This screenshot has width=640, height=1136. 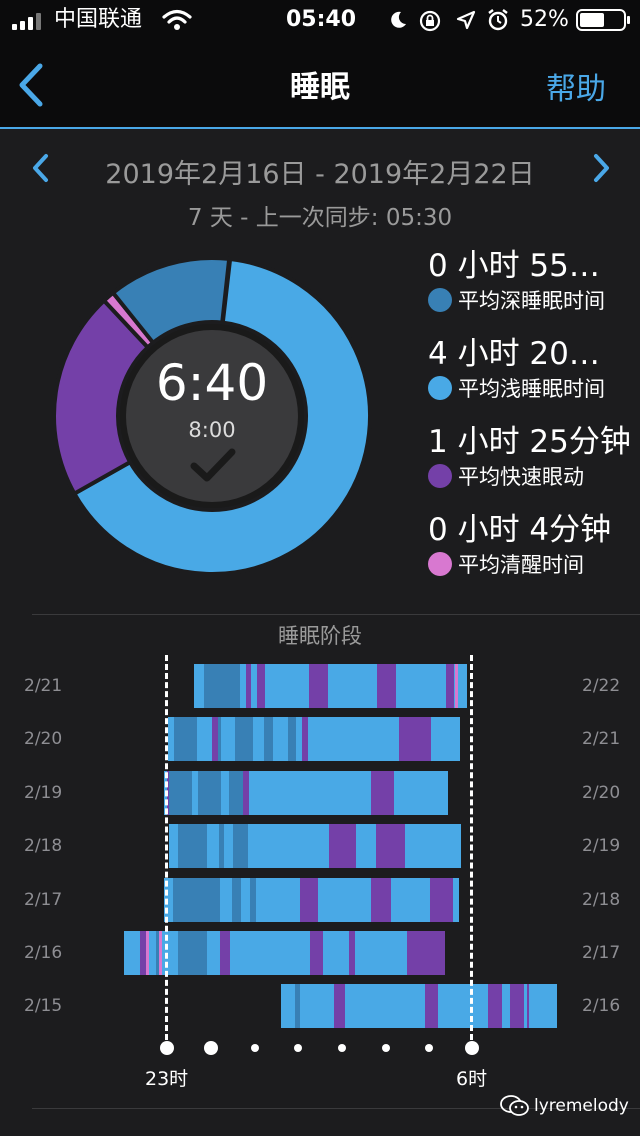 What do you see at coordinates (98, 19) in the screenshot?
I see `carrier-name: 中国联通` at bounding box center [98, 19].